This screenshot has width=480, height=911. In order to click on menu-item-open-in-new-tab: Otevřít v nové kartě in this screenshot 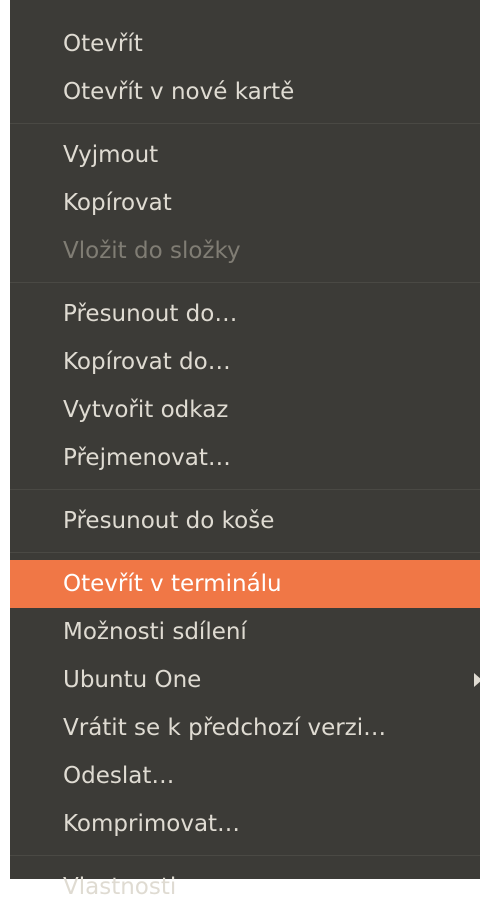, I will do `click(245, 92)`.